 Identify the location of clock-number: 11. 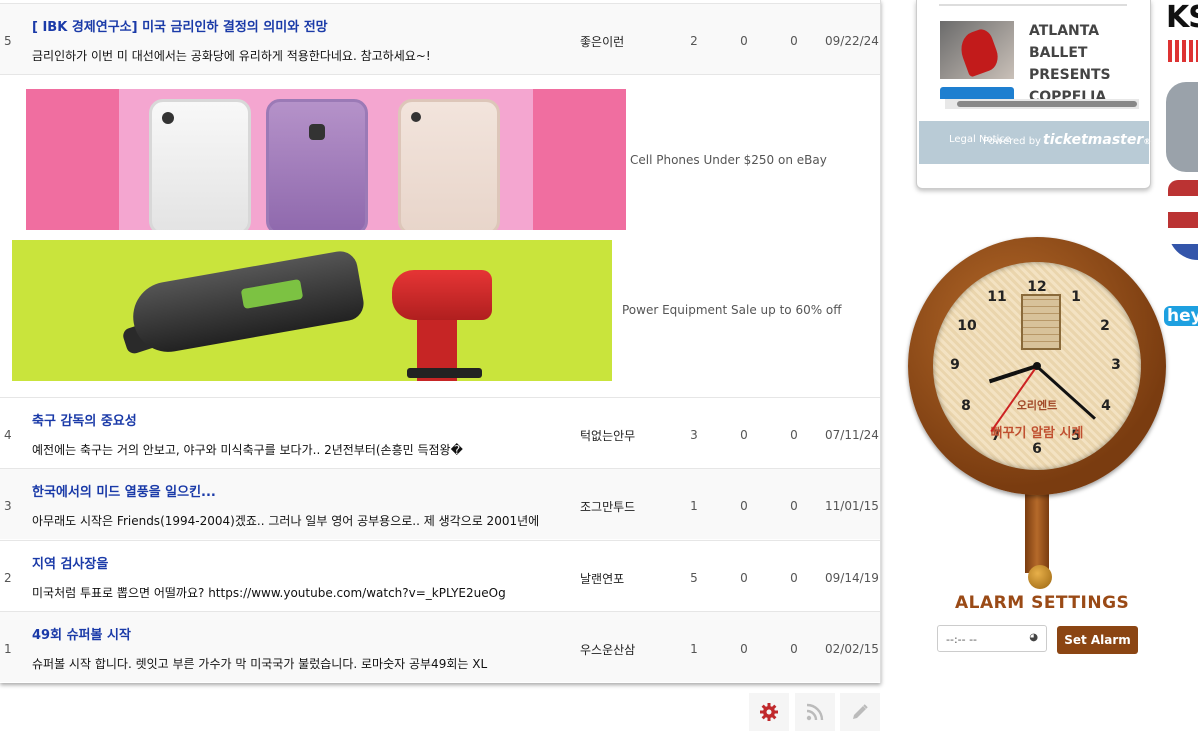
(997, 297).